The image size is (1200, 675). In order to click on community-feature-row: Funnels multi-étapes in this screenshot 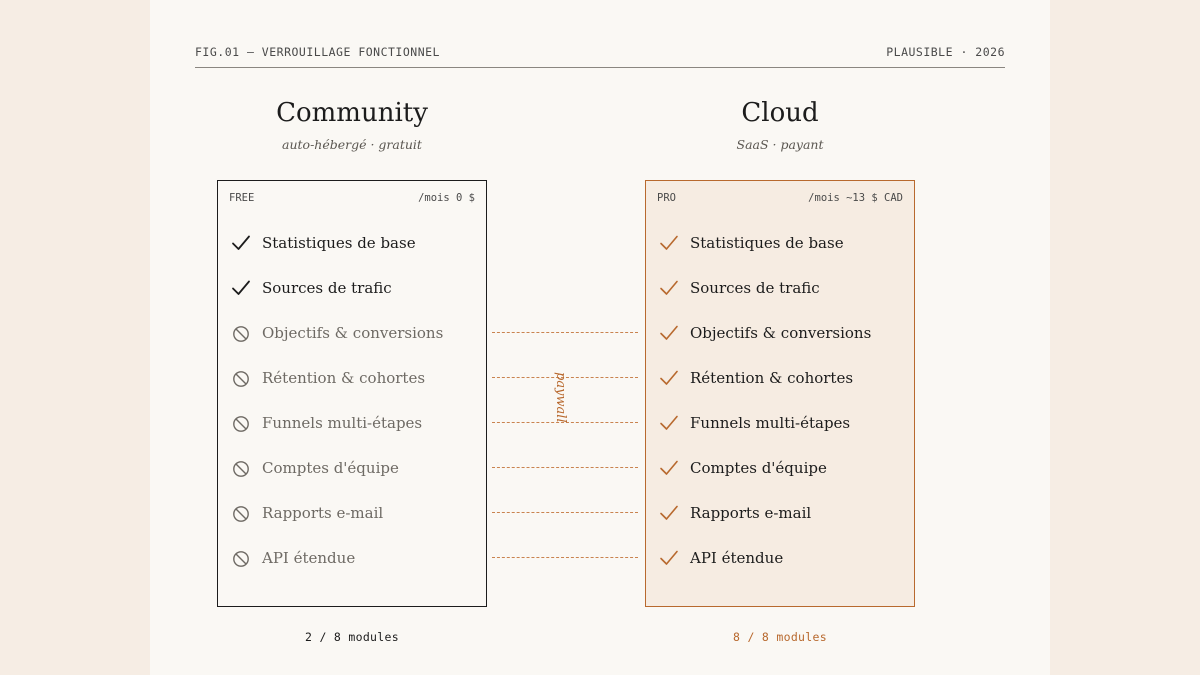, I will do `click(352, 423)`.